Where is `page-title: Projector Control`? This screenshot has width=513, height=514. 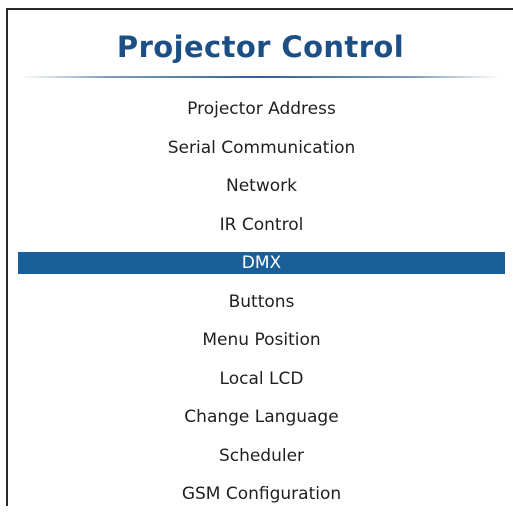 page-title: Projector Control is located at coordinates (260, 47).